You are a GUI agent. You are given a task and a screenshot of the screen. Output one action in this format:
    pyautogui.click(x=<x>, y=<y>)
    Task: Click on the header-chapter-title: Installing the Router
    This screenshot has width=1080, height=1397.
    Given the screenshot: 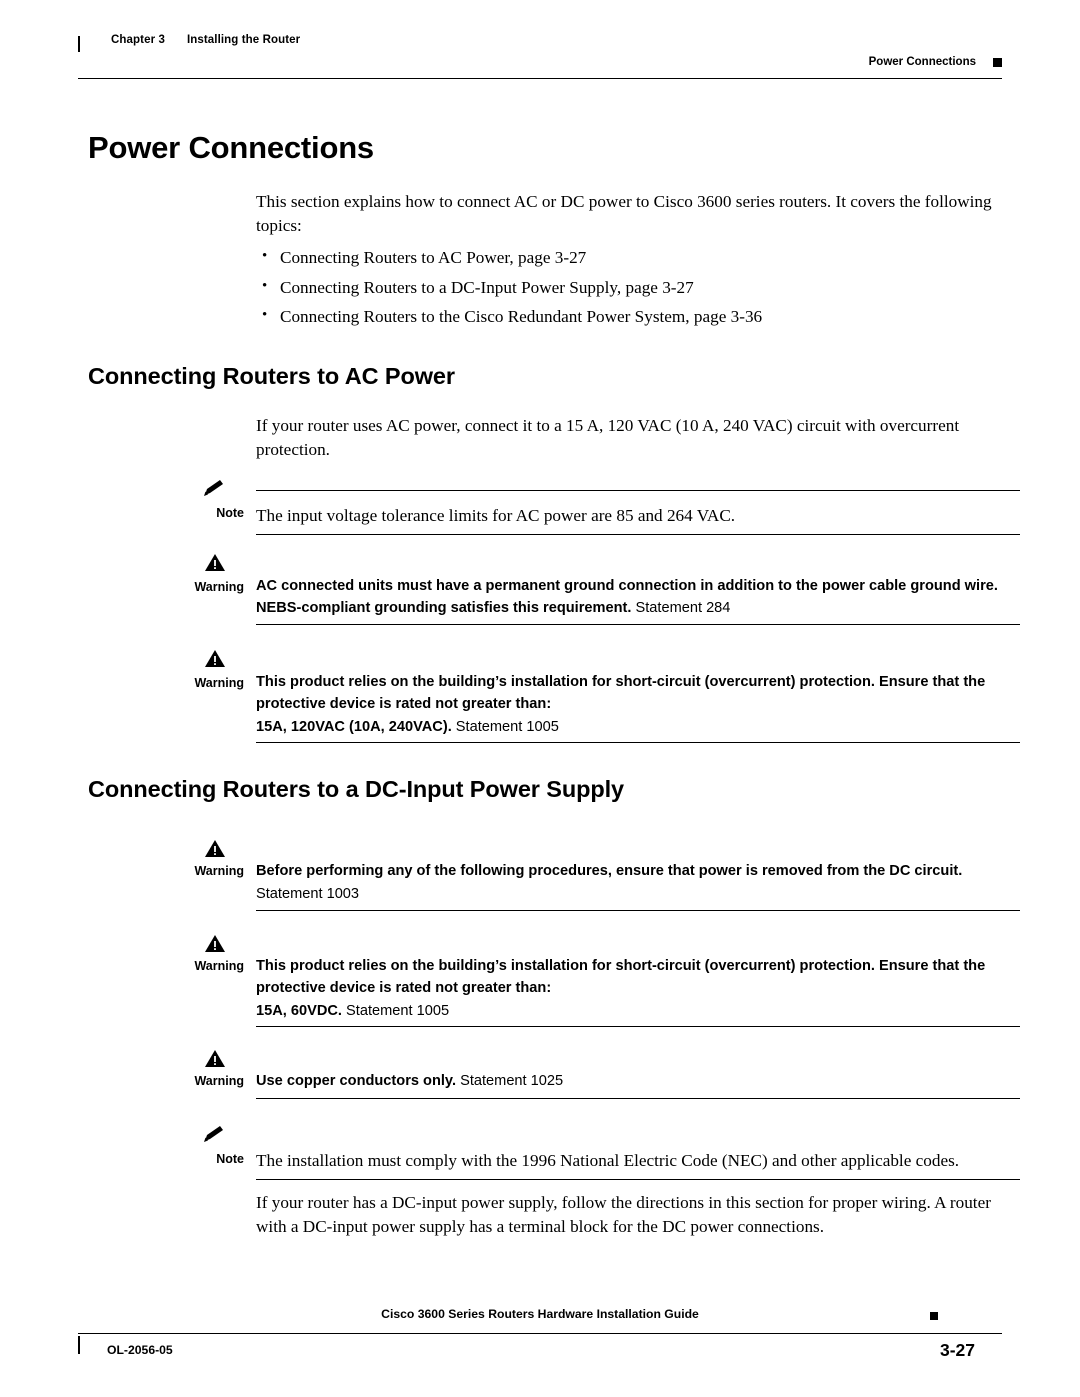 What is the action you would take?
    pyautogui.click(x=243, y=40)
    